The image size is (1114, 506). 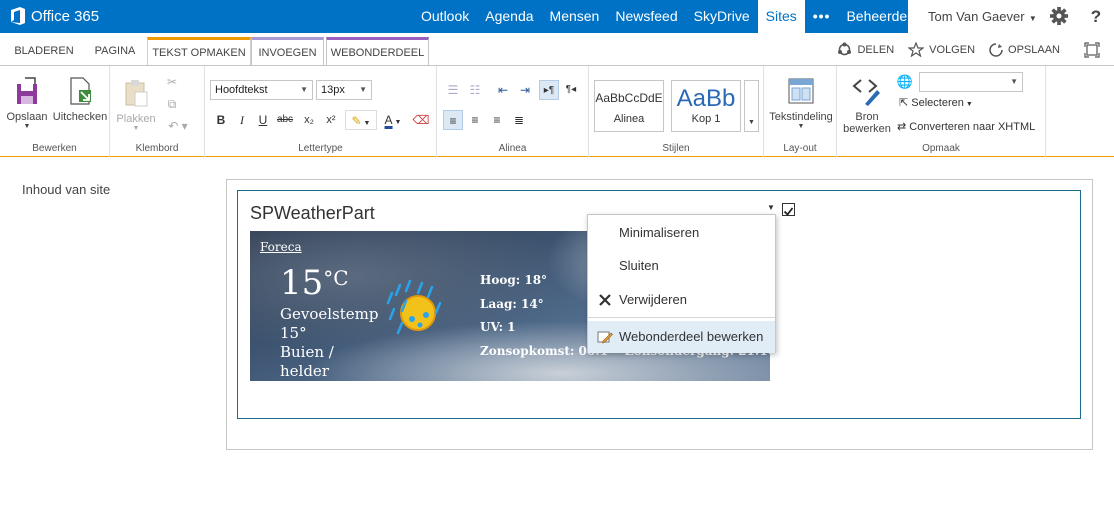 I want to click on language-button: 🌐, so click(x=905, y=82).